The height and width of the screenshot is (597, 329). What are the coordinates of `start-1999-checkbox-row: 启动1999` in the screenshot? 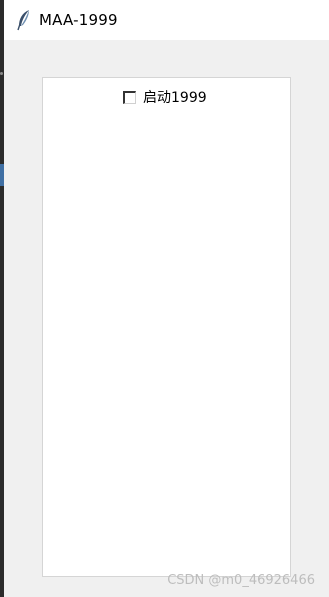 It's located at (165, 97).